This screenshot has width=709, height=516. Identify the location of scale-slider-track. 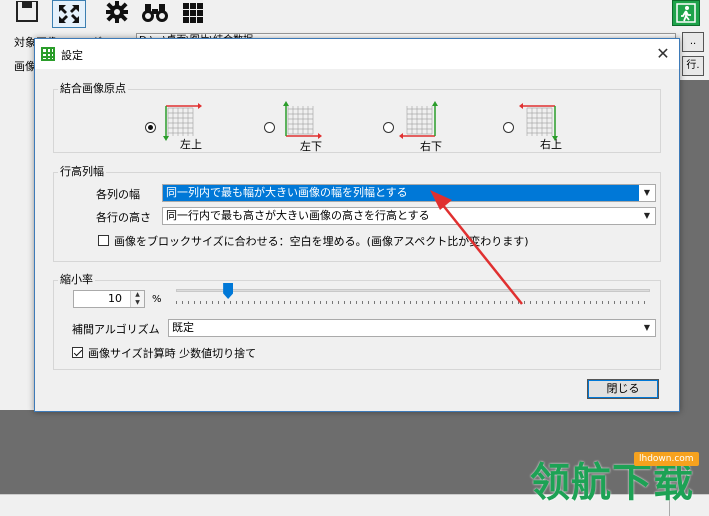
(413, 290).